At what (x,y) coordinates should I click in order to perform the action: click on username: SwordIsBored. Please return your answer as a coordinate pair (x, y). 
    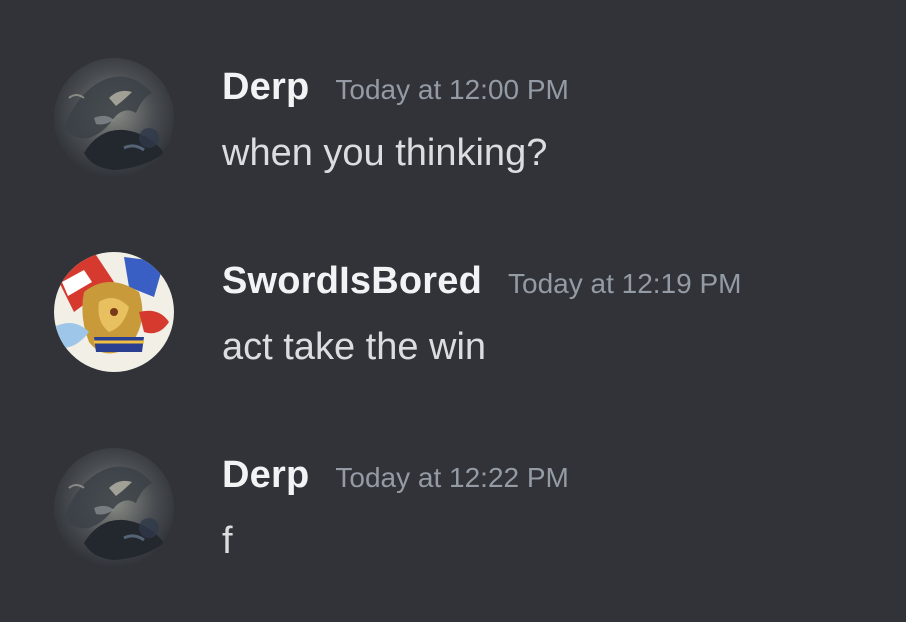
    Looking at the image, I should click on (352, 281).